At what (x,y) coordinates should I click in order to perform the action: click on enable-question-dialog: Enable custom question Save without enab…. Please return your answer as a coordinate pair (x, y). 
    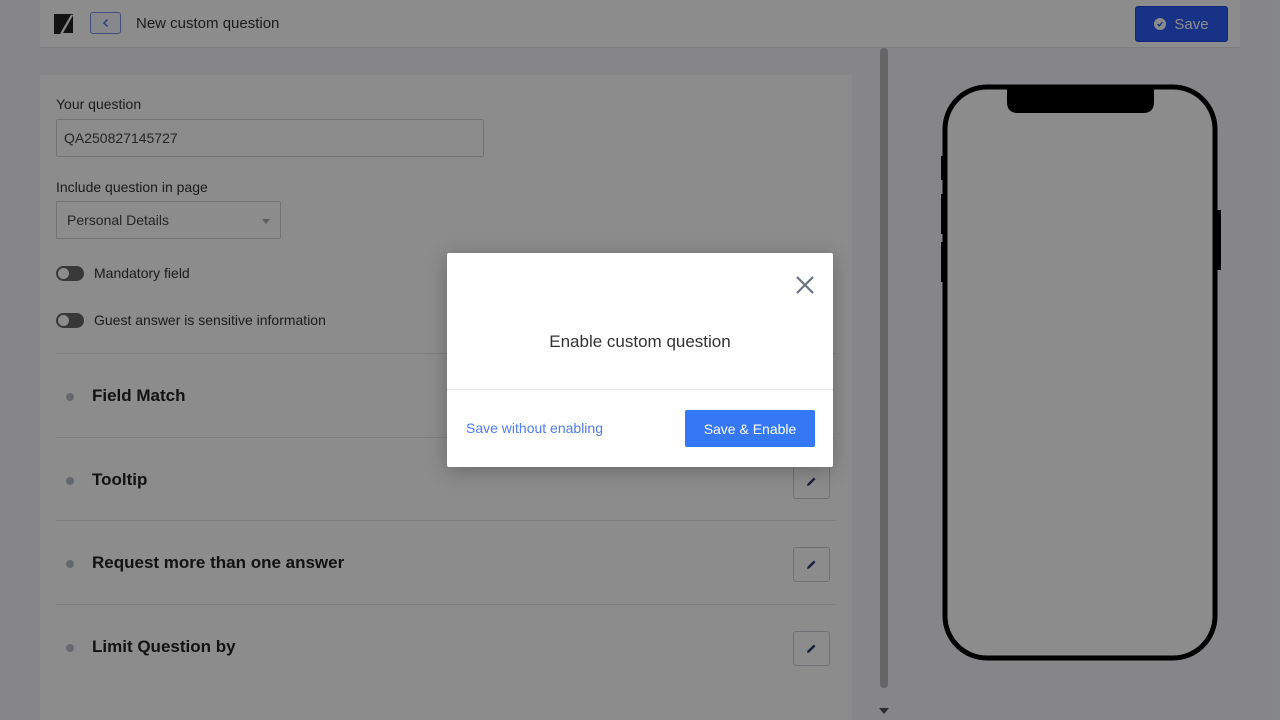
    Looking at the image, I should click on (640, 360).